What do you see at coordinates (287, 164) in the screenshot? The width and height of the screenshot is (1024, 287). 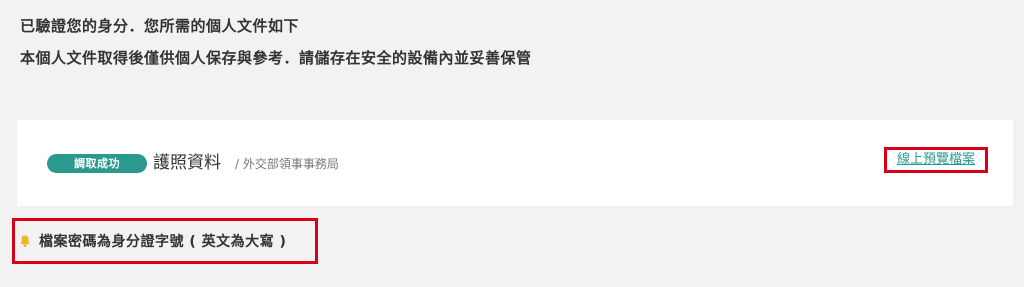 I see `document-source: / 外交部領事事務局` at bounding box center [287, 164].